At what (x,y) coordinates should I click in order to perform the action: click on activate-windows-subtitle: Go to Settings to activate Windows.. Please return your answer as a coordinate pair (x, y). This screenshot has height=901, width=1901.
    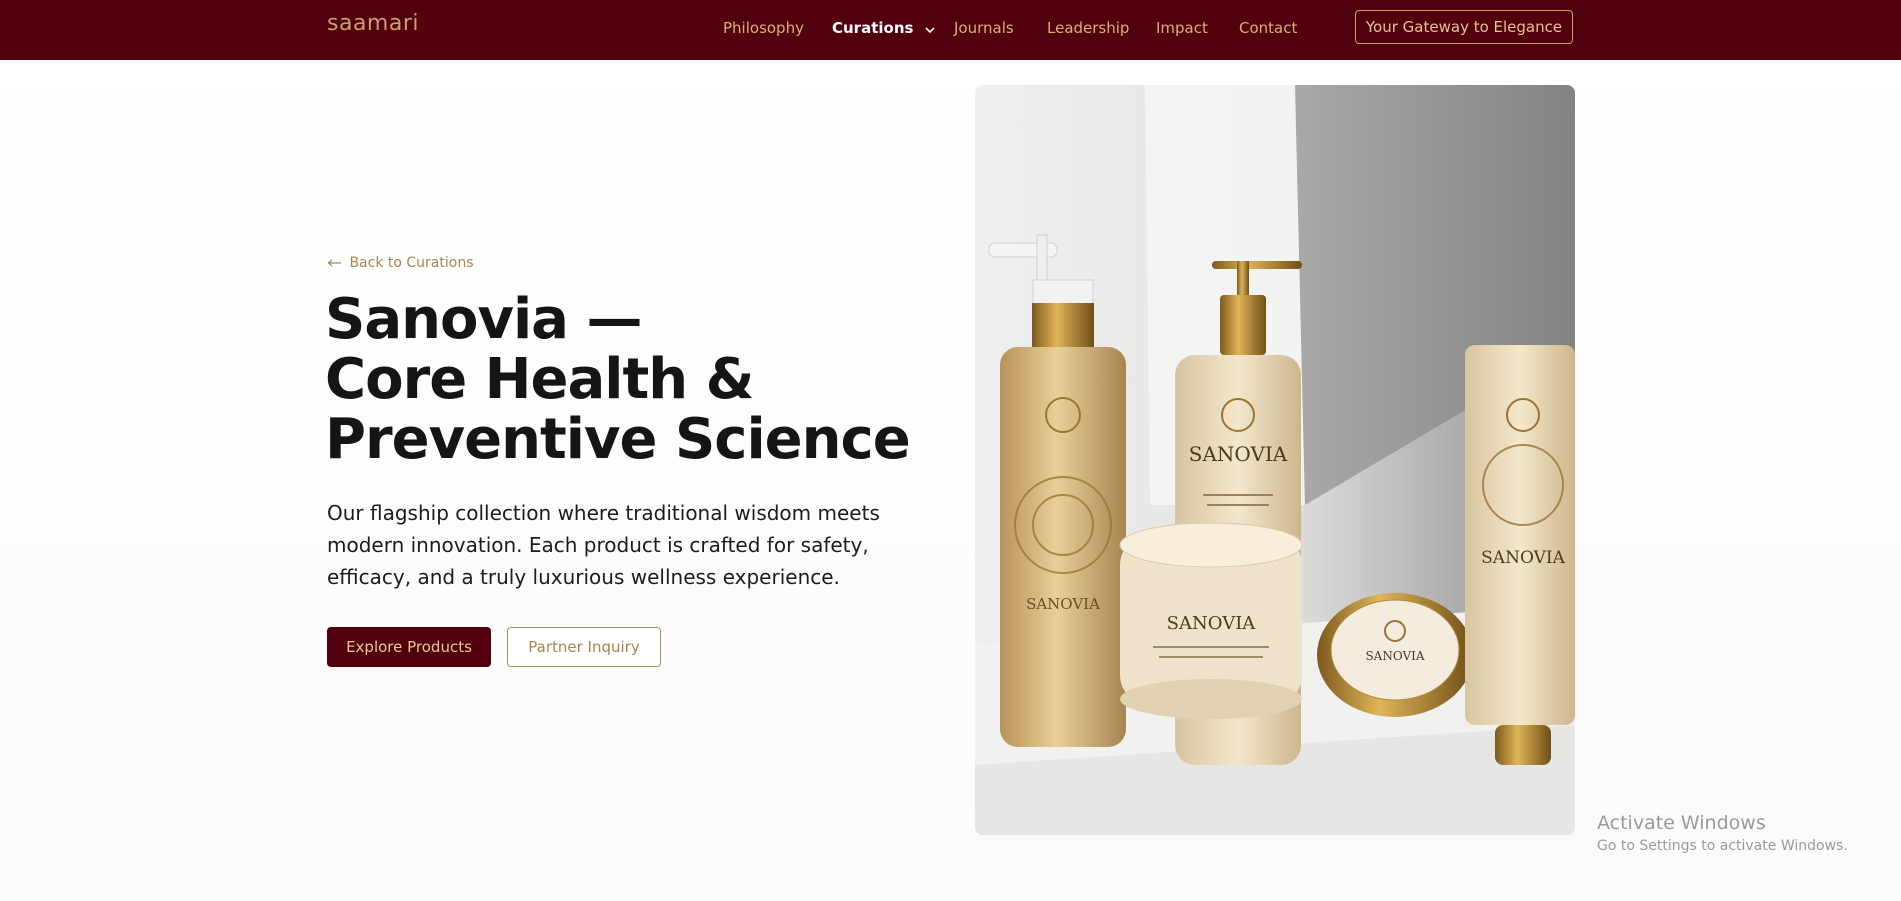
    Looking at the image, I should click on (1722, 846).